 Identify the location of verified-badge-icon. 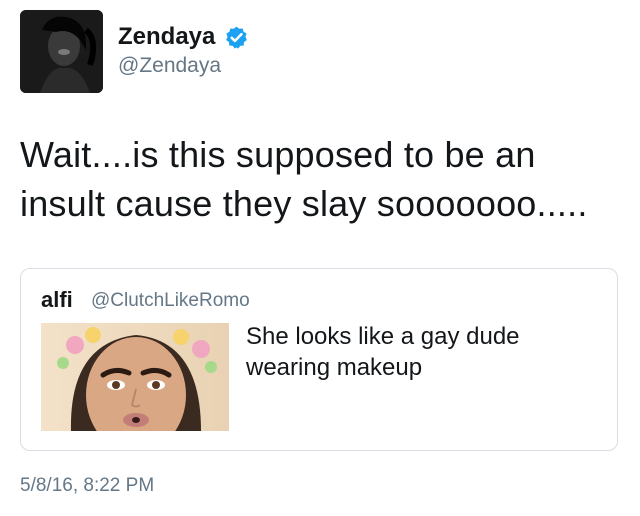
(236, 37).